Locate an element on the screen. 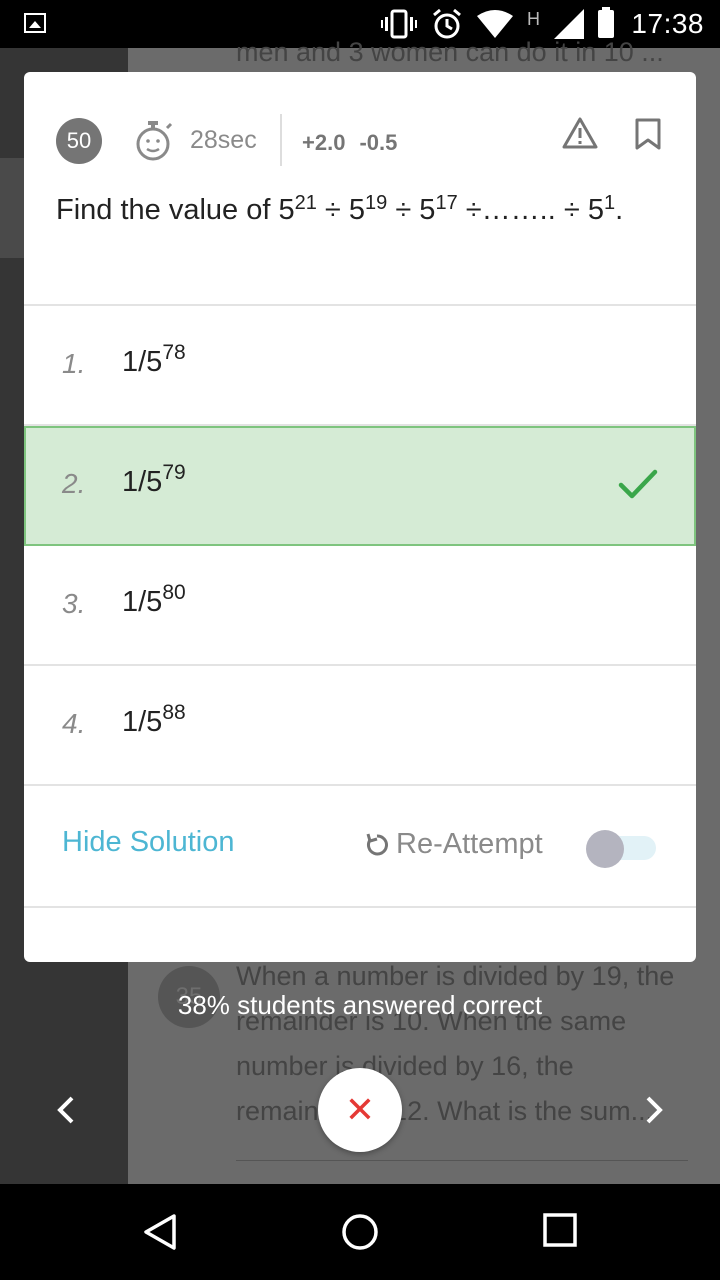  network-type-label: H is located at coordinates (533, 18).